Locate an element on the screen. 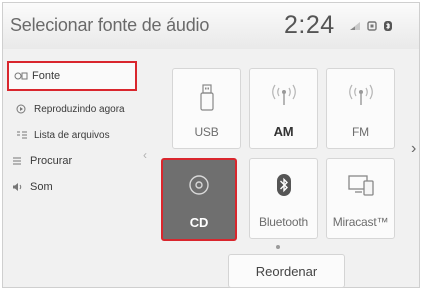 This screenshot has height=291, width=423. sidebar-item-label: Procurar is located at coordinates (51, 161).